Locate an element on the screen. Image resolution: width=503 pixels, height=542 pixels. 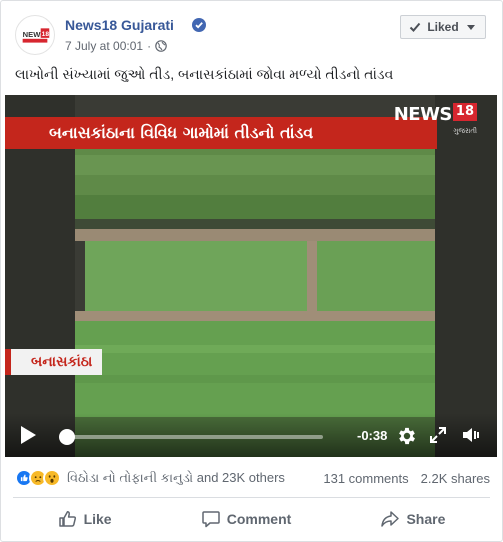
like-button: Like is located at coordinates (85, 519).